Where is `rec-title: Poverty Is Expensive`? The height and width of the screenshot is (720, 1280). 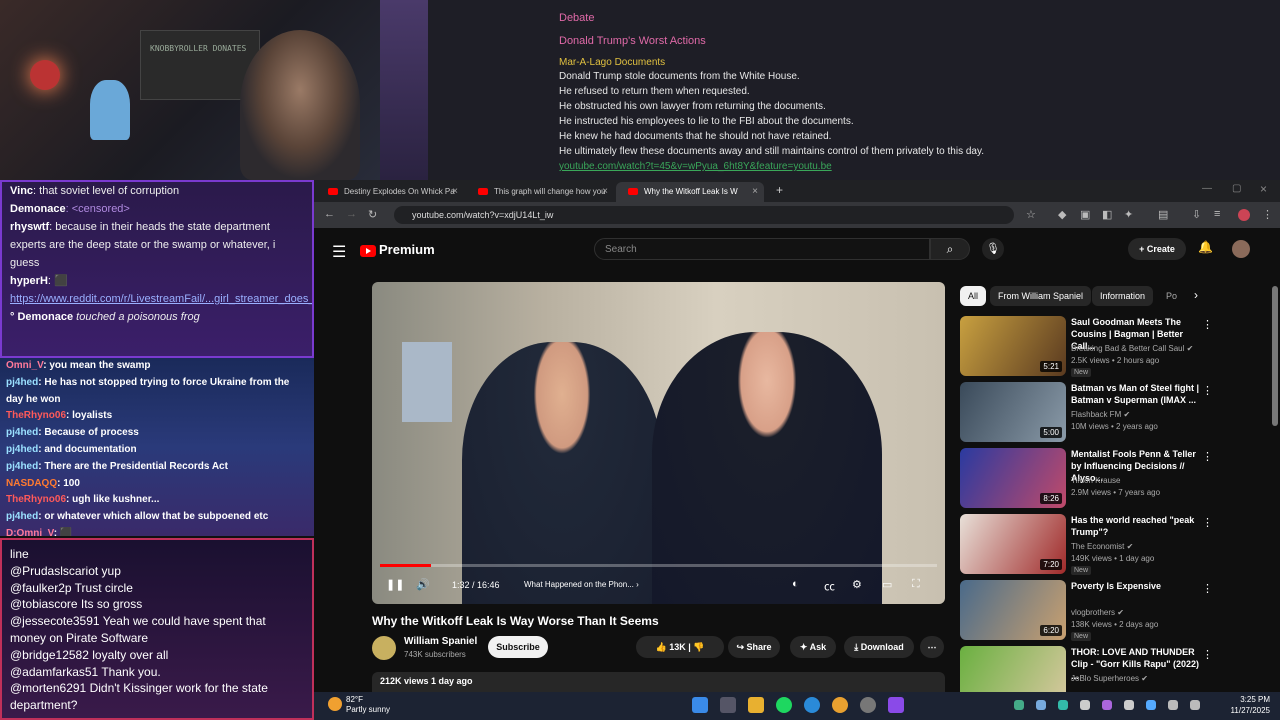
rec-title: Poverty Is Expensive is located at coordinates (1136, 586).